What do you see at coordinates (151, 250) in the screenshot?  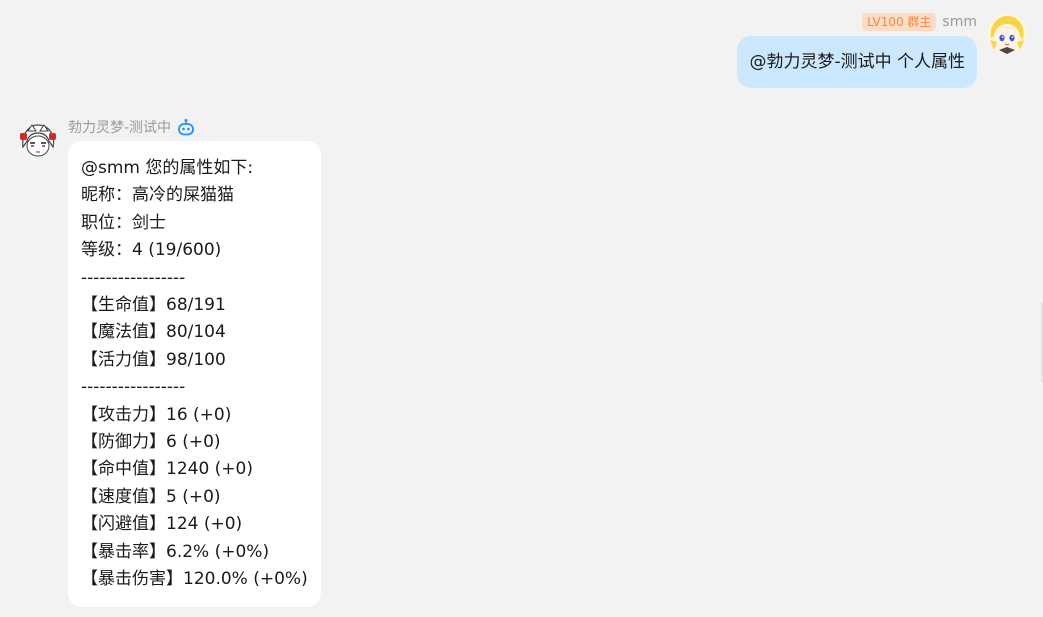 I see `message-line: 等级：4 (19/600)` at bounding box center [151, 250].